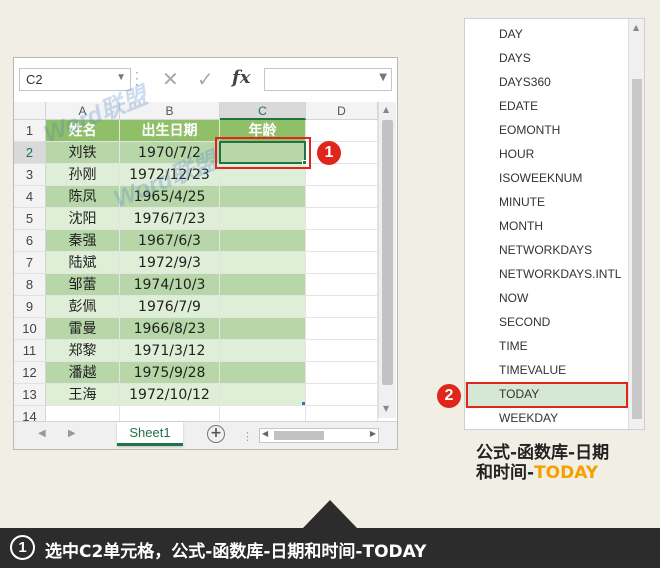 The height and width of the screenshot is (568, 660). Describe the element at coordinates (30, 241) in the screenshot. I see `row-header-6: 6` at that location.